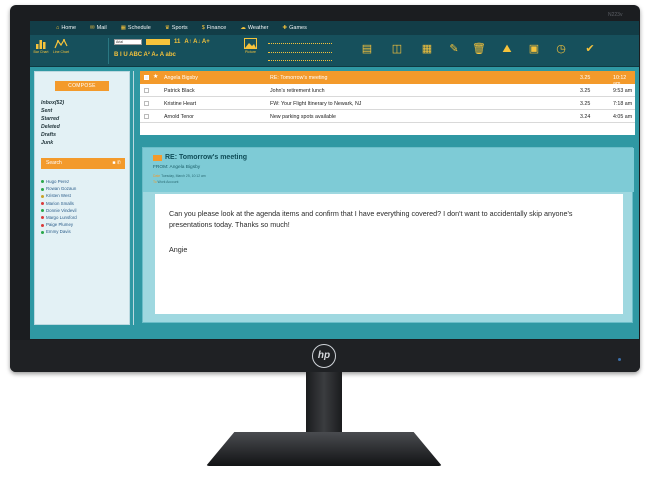 This screenshot has height=477, width=648. What do you see at coordinates (324, 449) in the screenshot?
I see `monitor-stand-base` at bounding box center [324, 449].